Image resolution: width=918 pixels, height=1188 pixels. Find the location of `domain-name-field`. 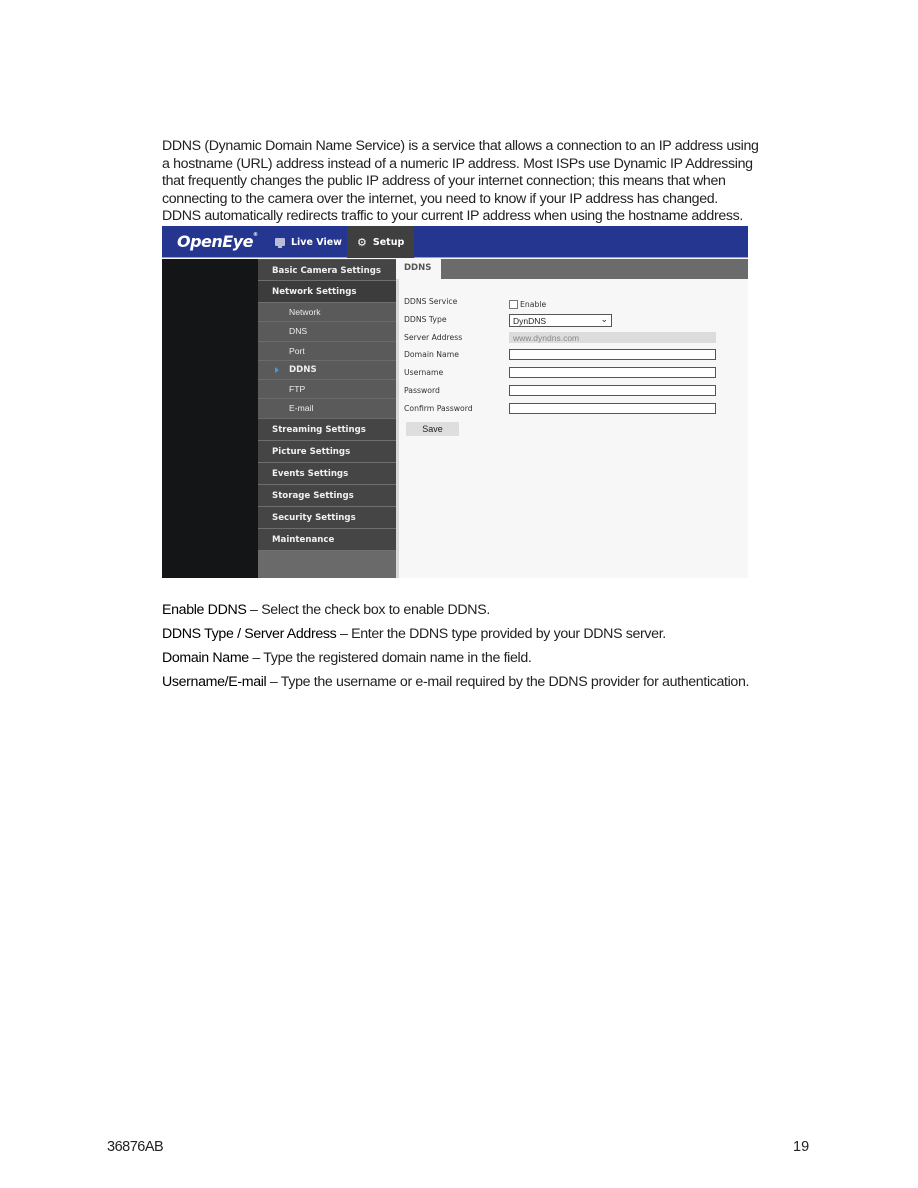

domain-name-field is located at coordinates (612, 355).